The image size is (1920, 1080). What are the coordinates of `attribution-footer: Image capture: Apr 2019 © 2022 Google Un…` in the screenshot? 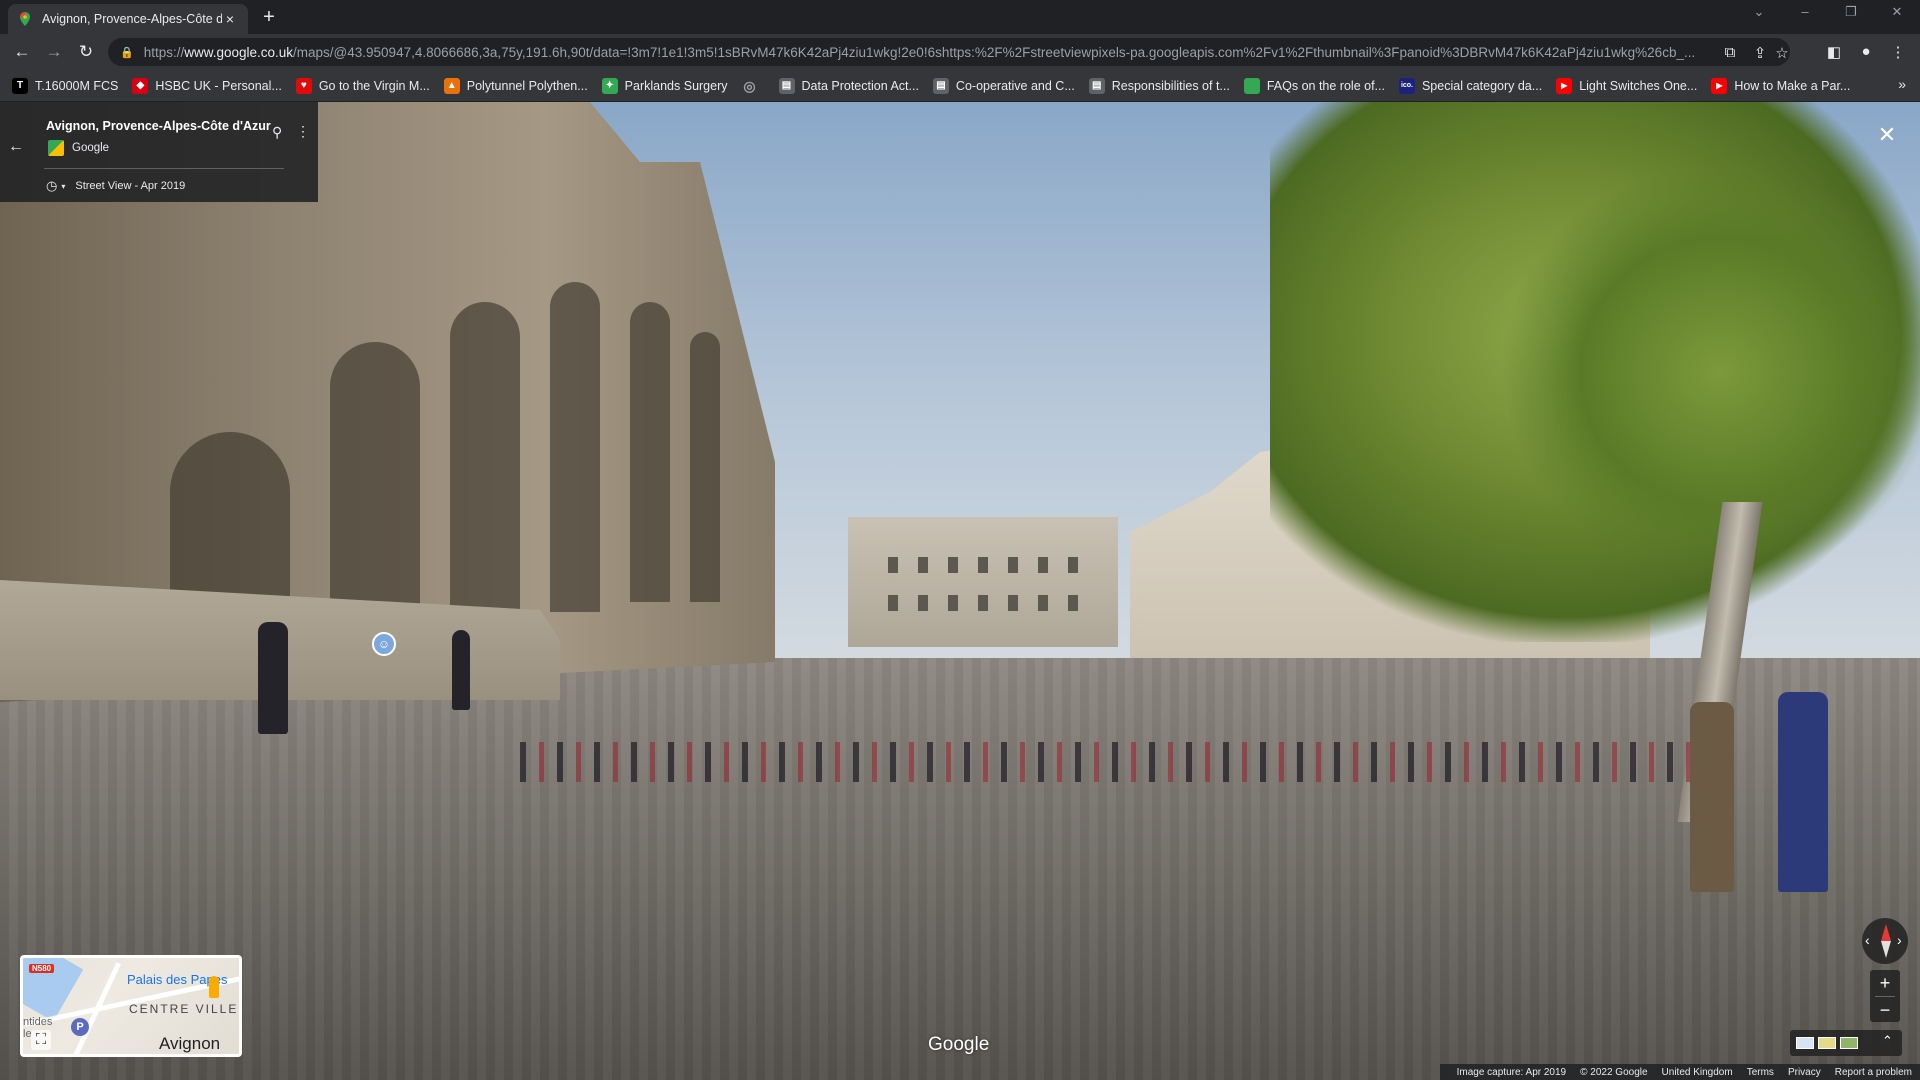 It's located at (1680, 1072).